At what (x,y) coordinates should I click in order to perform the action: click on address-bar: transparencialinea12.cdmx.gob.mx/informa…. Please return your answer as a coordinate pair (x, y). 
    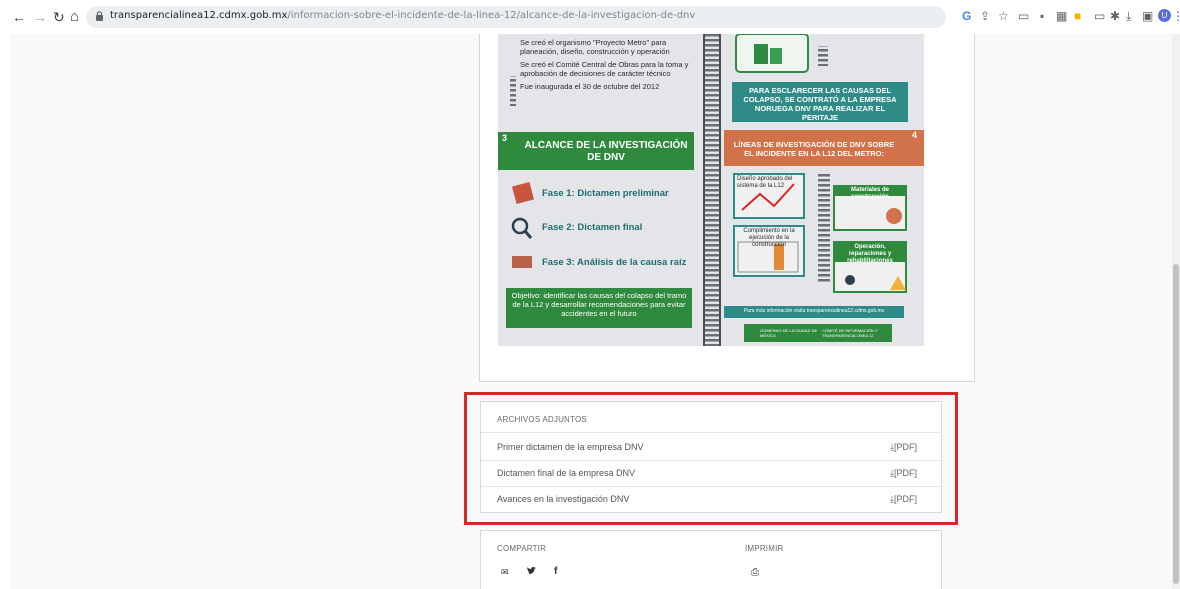
    Looking at the image, I should click on (516, 17).